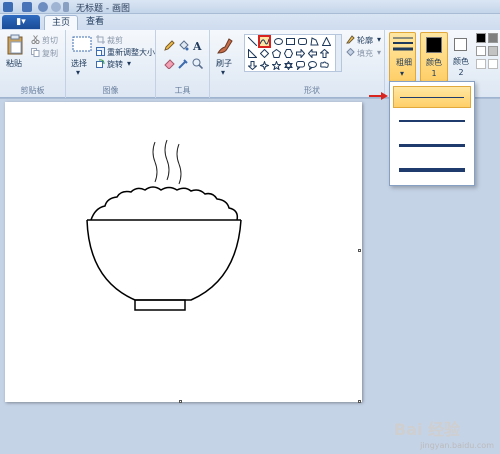 This screenshot has height=454, width=500. Describe the element at coordinates (95, 22) in the screenshot. I see `tab-view: 查看` at that location.